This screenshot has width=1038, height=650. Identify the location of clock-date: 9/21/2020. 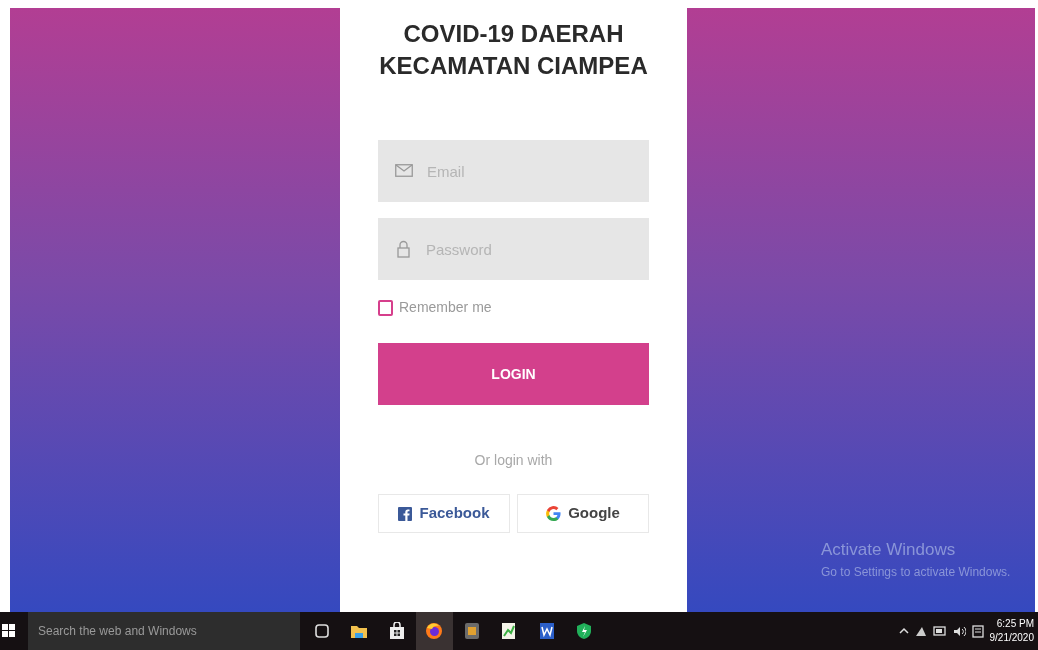
(1011, 638).